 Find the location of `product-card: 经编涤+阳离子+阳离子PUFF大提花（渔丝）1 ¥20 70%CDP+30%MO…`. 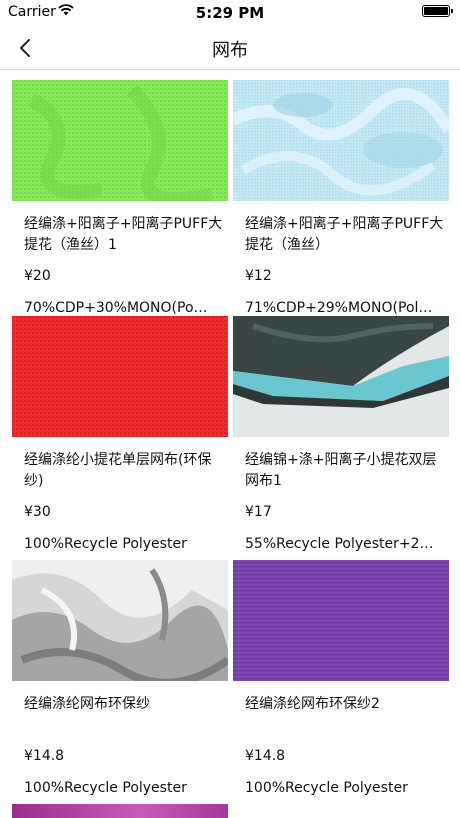

product-card: 经编涤+阳离子+阳离子PUFF大提花（渔丝）1 ¥20 70%CDP+30%MO… is located at coordinates (120, 198).